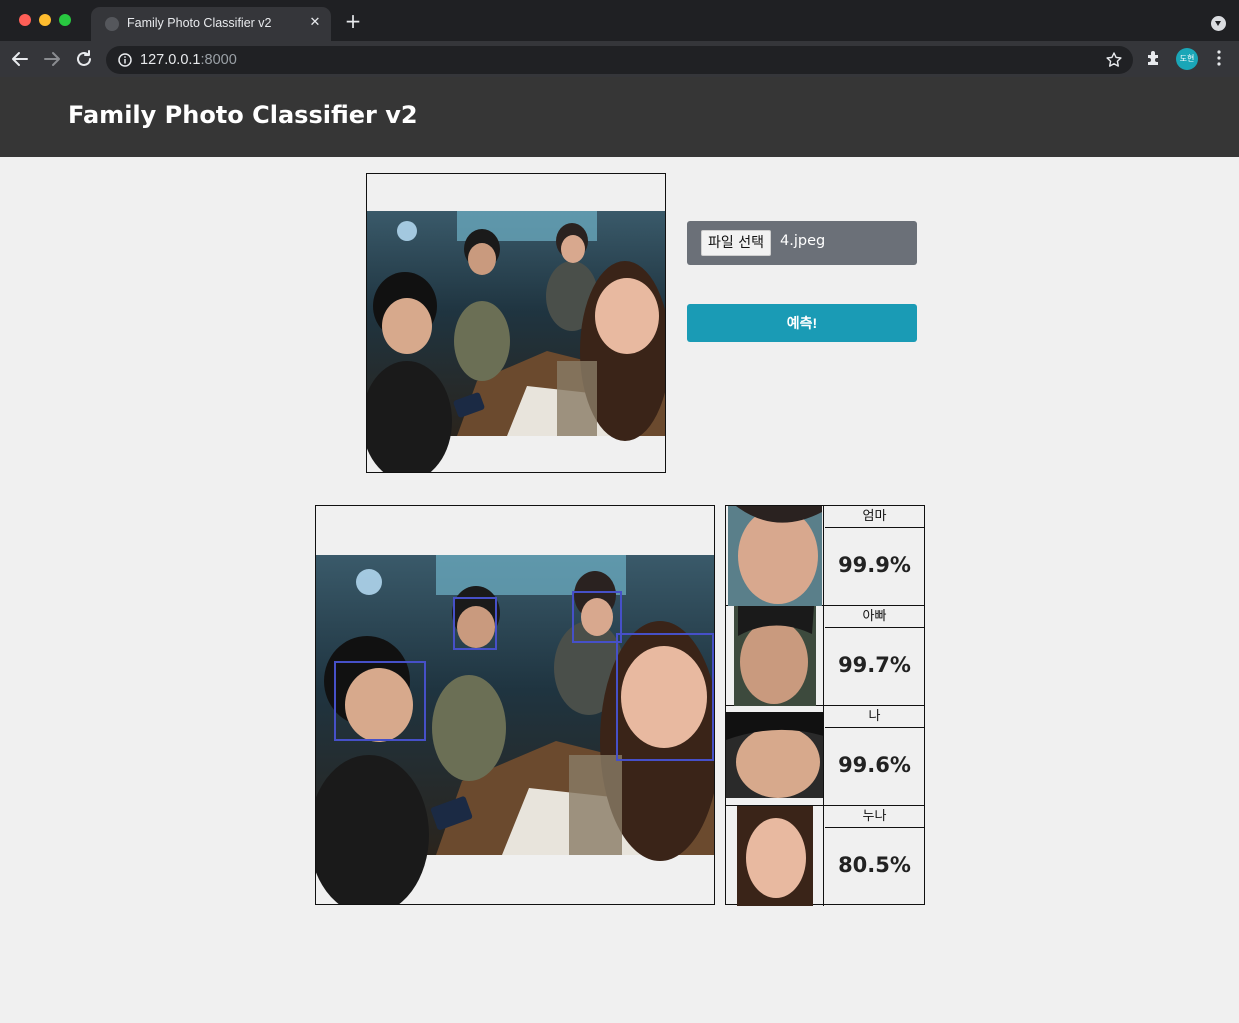 This screenshot has width=1239, height=1023. I want to click on predict-button: 예측!, so click(802, 323).